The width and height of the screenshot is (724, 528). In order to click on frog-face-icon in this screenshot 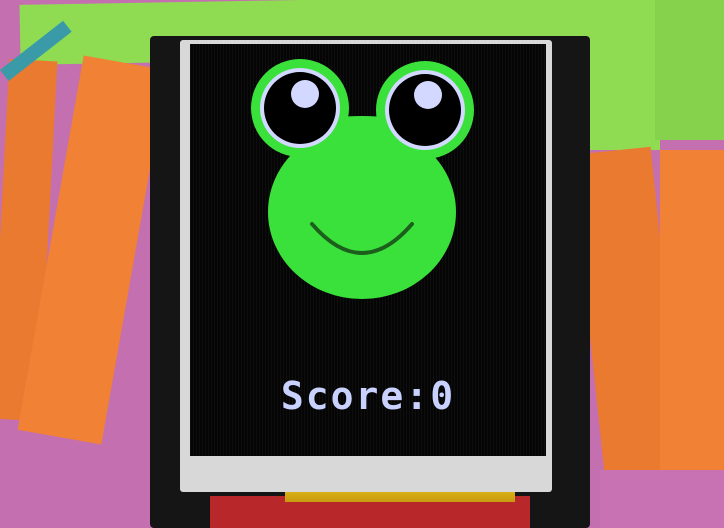, I will do `click(362, 179)`.